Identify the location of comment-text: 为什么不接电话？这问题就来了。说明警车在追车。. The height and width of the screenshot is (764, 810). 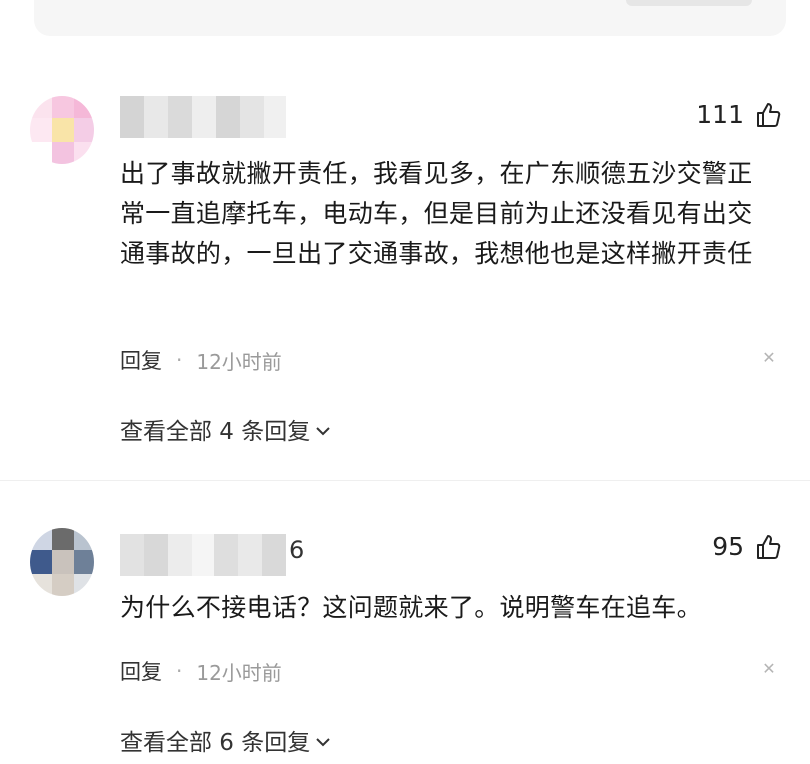
(411, 607).